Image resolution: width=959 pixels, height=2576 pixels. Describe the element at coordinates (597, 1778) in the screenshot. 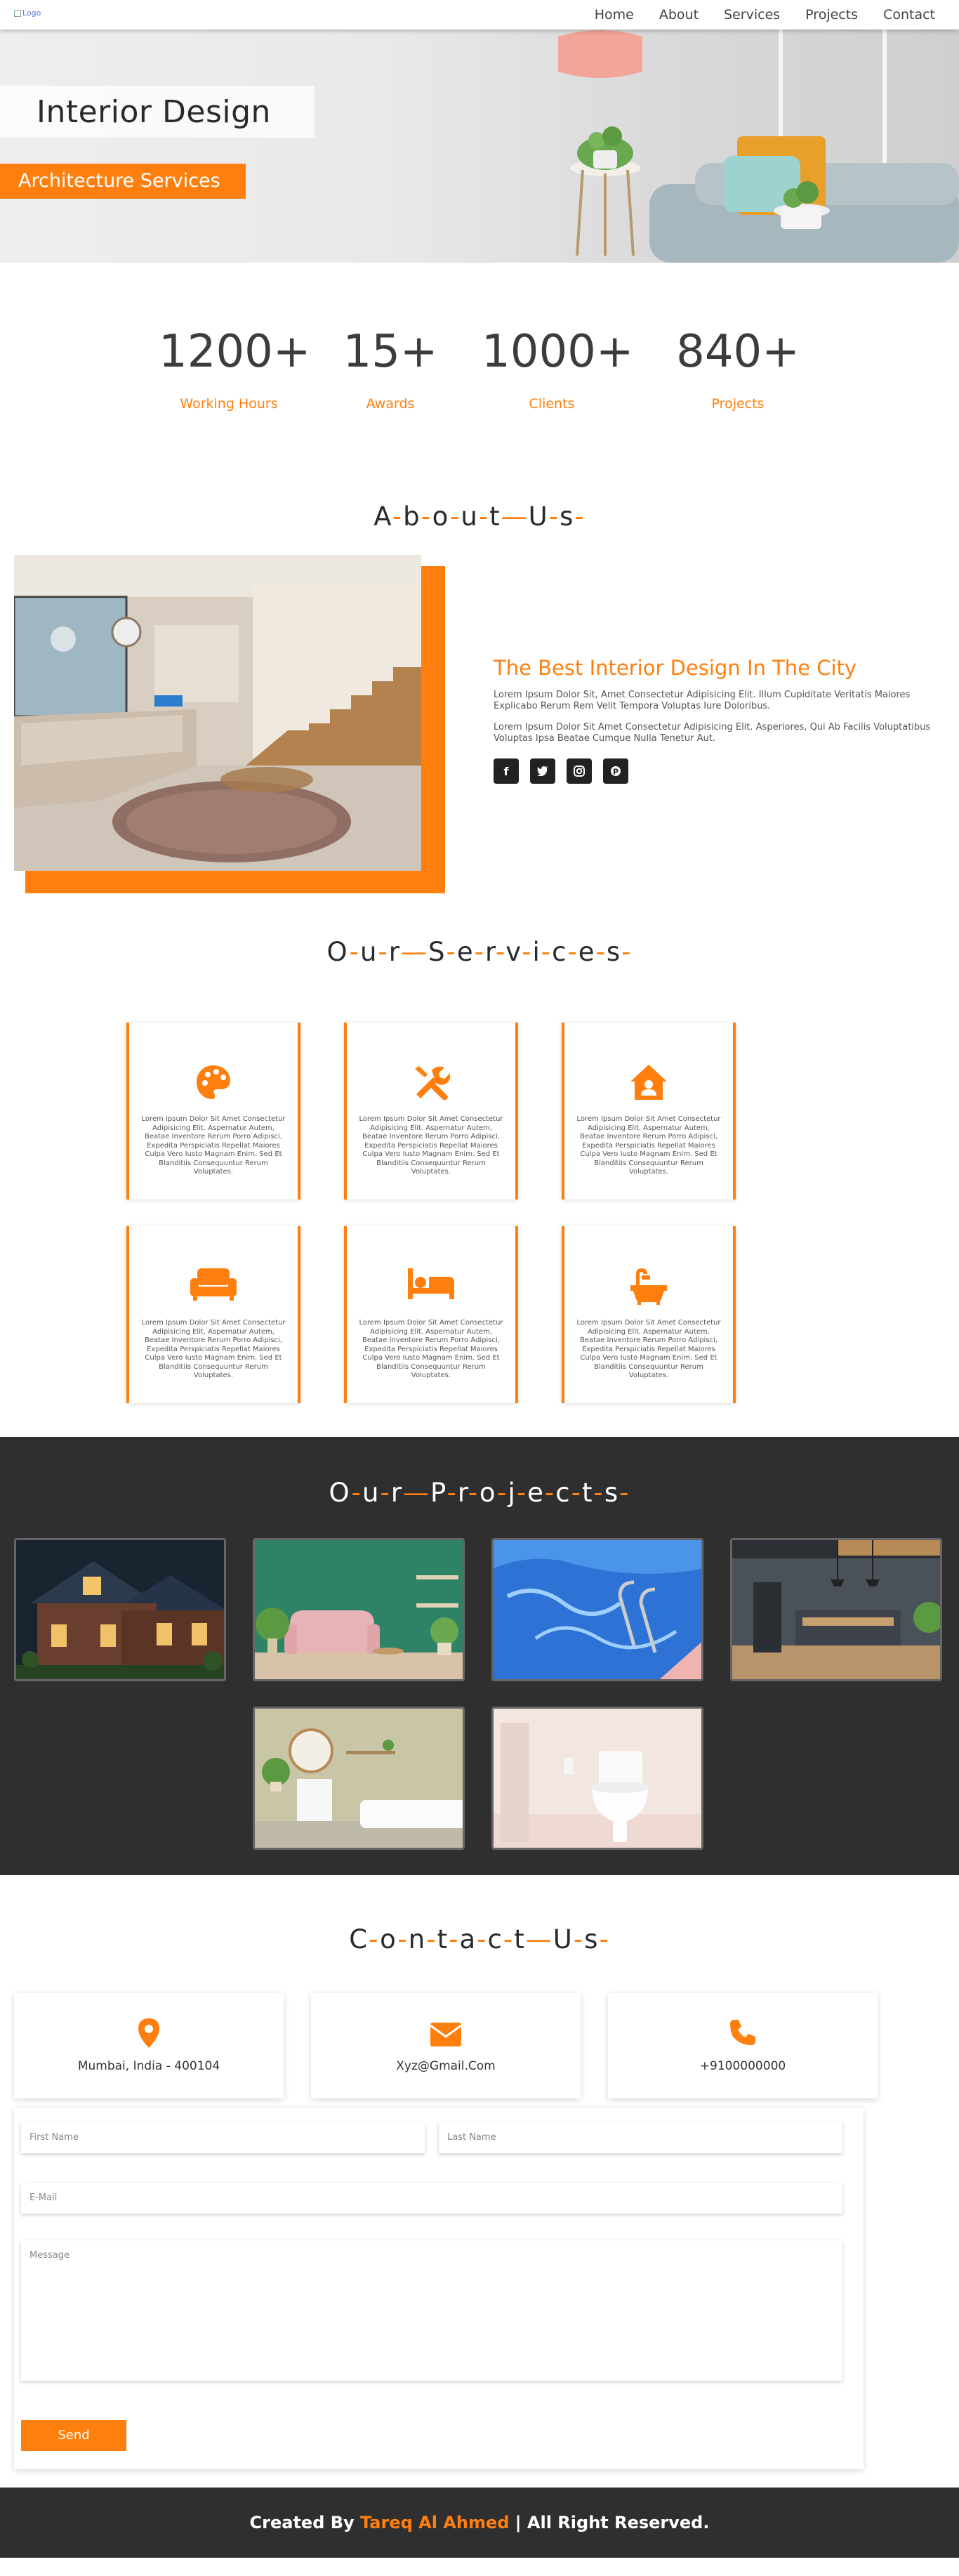

I see `project-image-toilet` at that location.